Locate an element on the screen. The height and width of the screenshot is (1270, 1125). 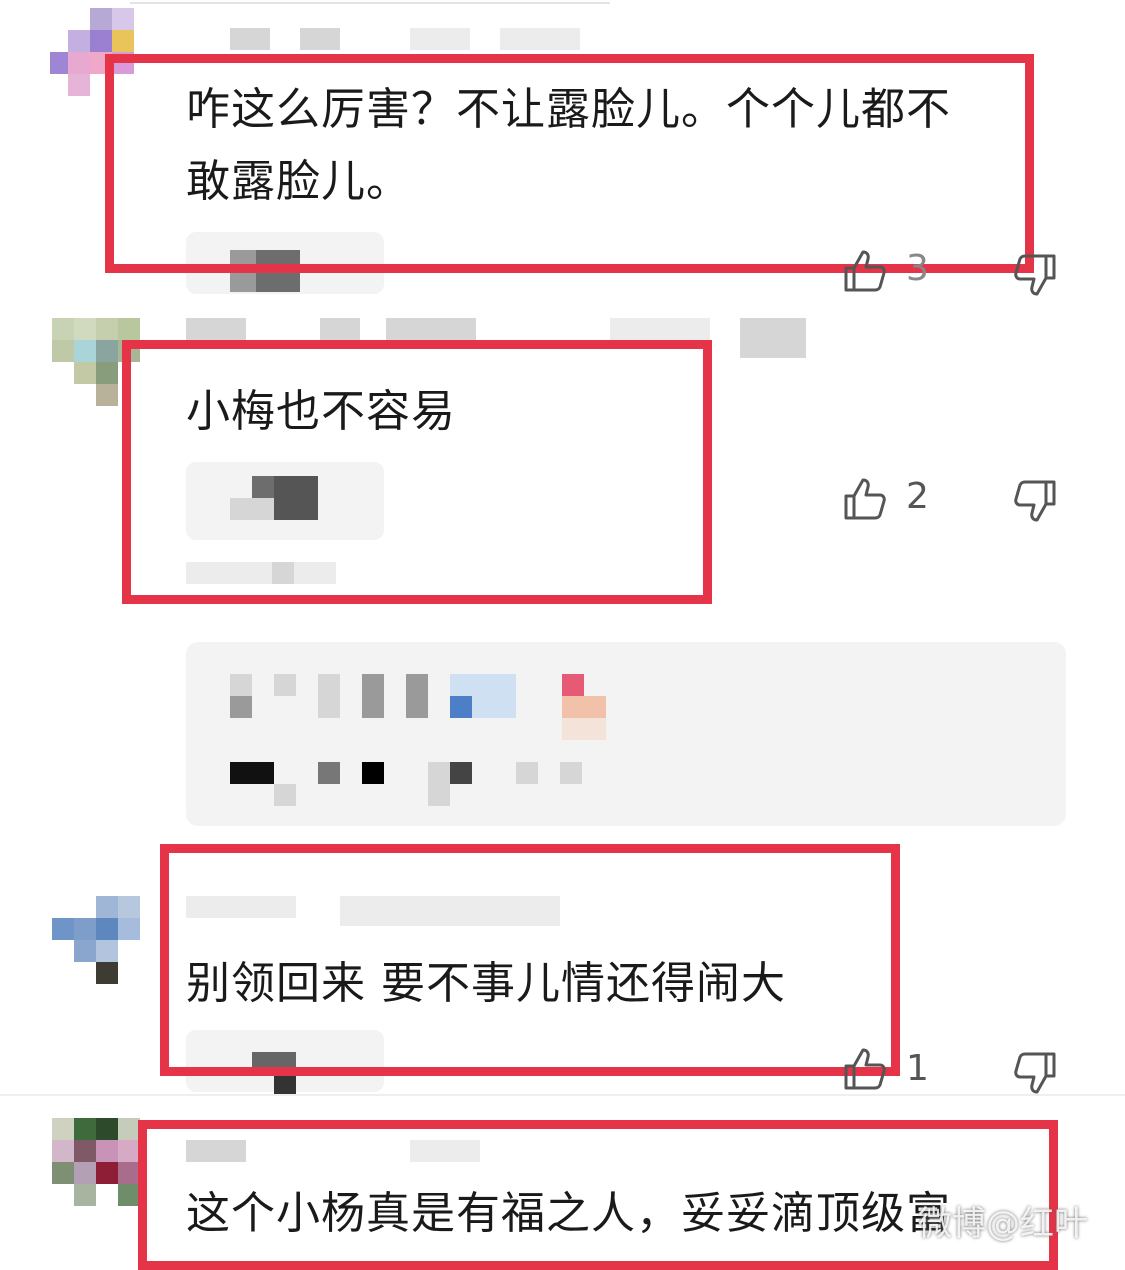
like-count: 1 is located at coordinates (917, 1068).